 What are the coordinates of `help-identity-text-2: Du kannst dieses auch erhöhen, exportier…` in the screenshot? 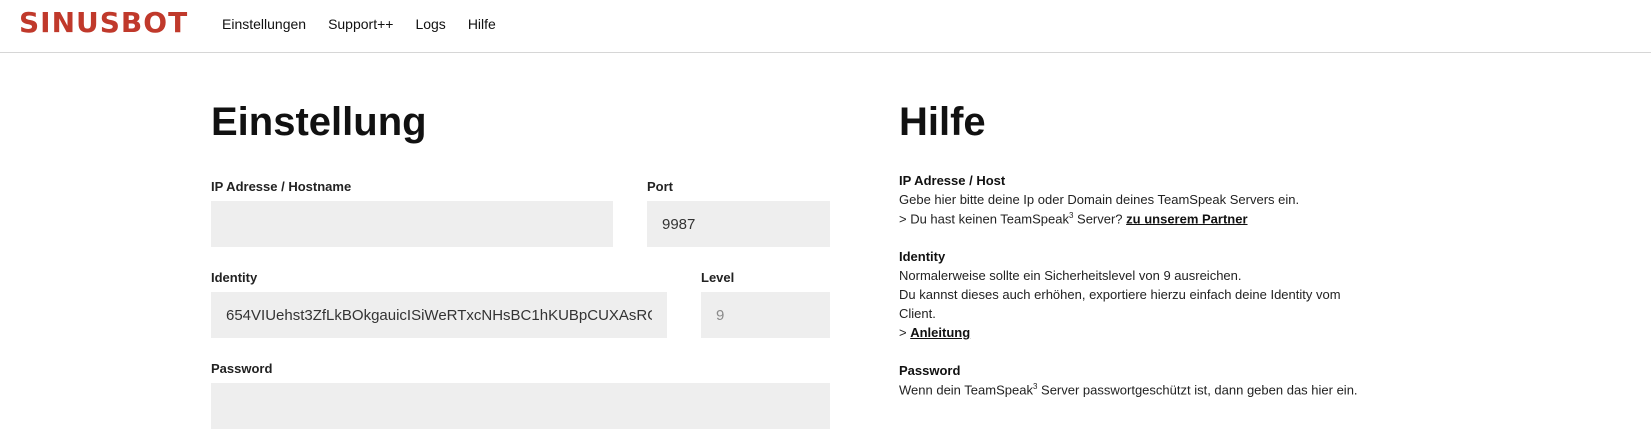 It's located at (1120, 294).